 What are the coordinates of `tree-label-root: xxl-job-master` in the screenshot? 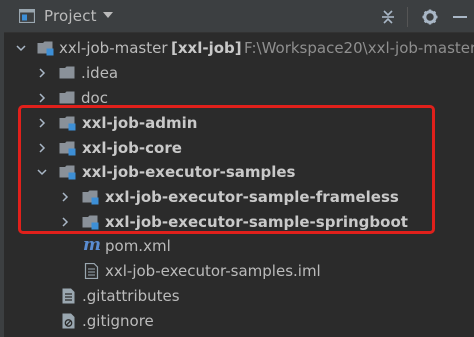 It's located at (113, 48).